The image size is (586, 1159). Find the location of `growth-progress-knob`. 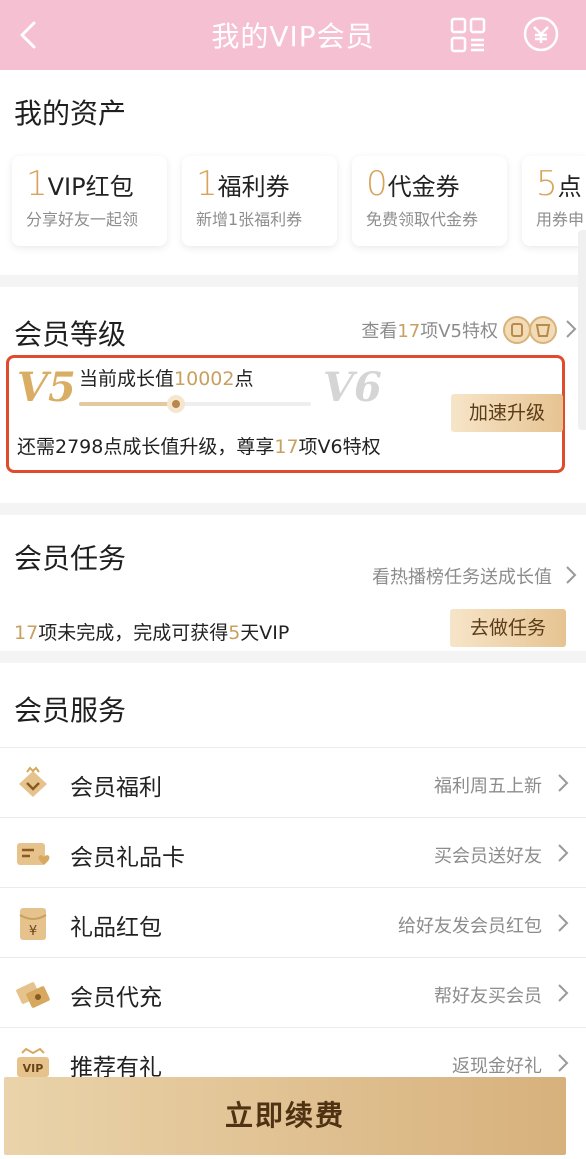

growth-progress-knob is located at coordinates (176, 404).